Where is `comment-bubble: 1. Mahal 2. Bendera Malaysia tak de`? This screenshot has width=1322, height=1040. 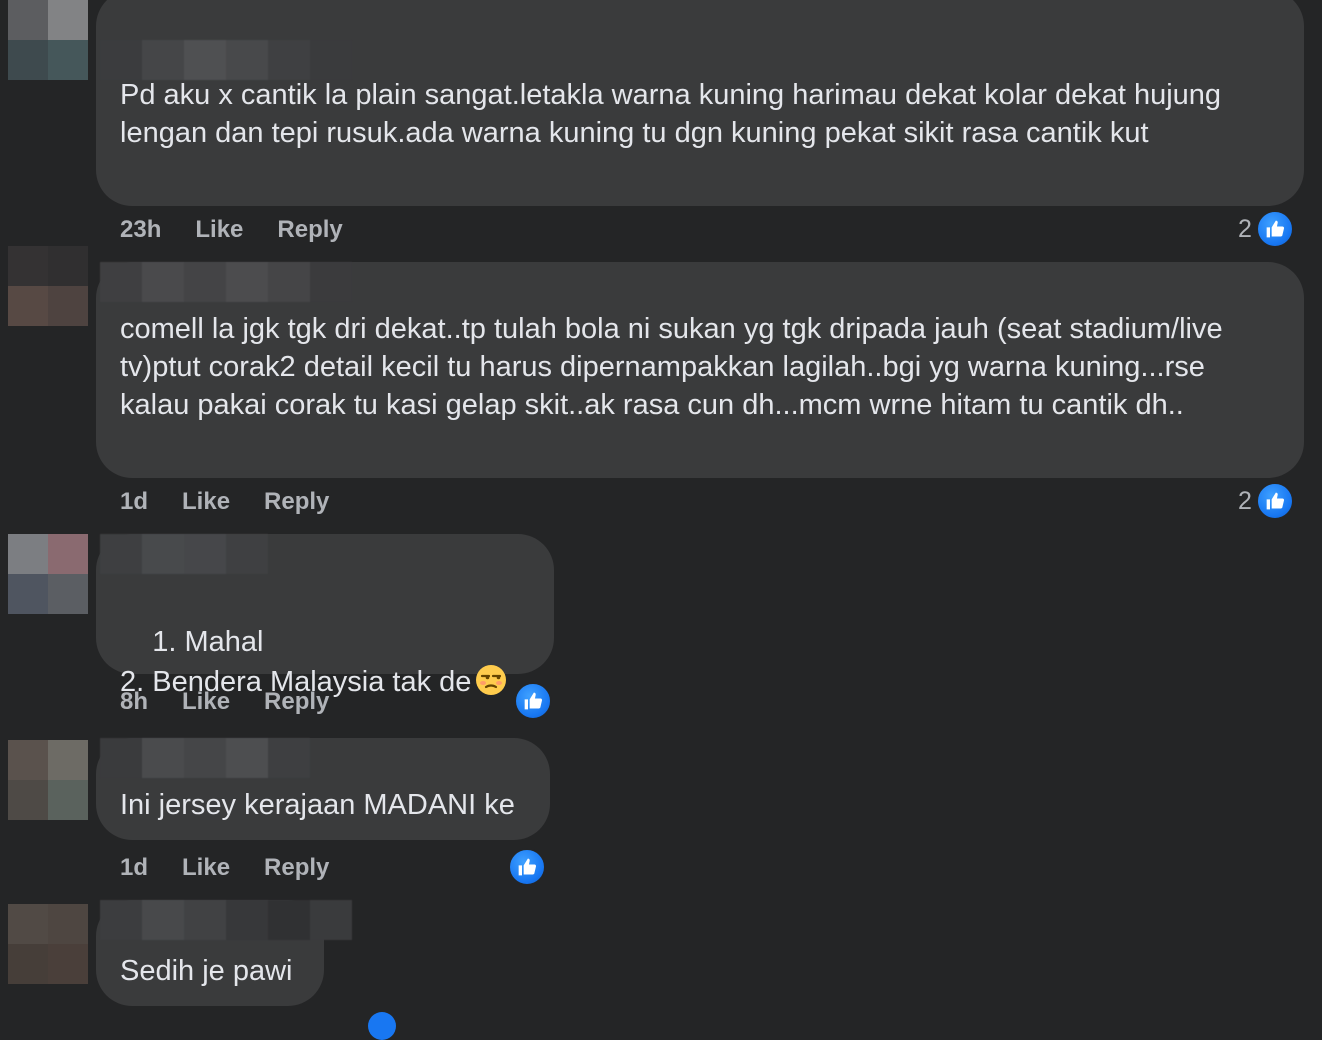
comment-bubble: 1. Mahal 2. Bendera Malaysia tak de is located at coordinates (325, 616).